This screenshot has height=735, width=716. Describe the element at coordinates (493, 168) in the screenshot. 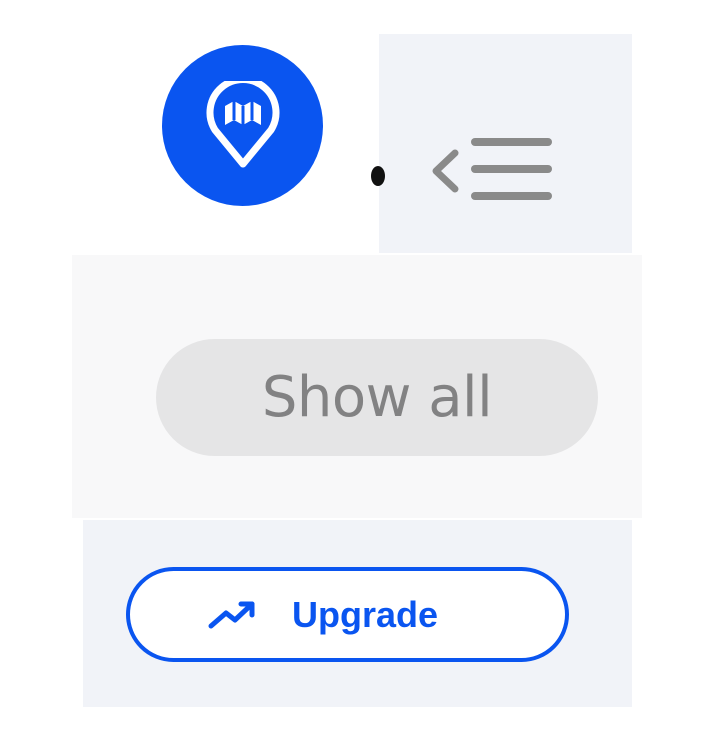

I see `collapse-menu-icon` at that location.